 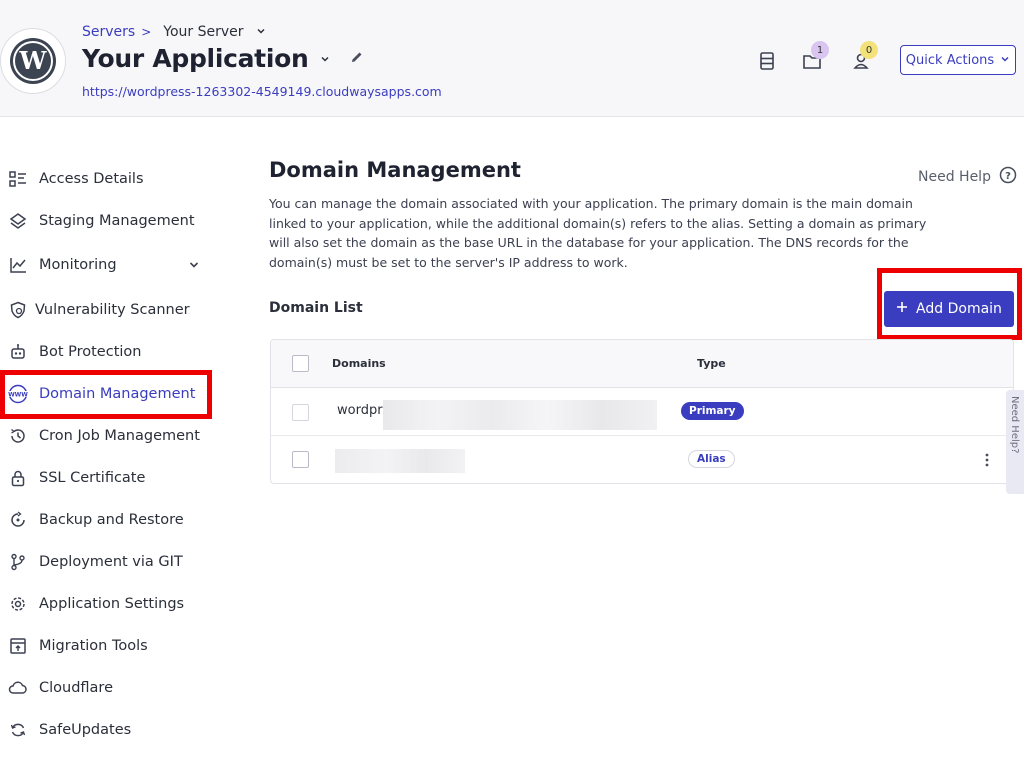 What do you see at coordinates (203, 32) in the screenshot?
I see `breadcrumb-server: Your Server` at bounding box center [203, 32].